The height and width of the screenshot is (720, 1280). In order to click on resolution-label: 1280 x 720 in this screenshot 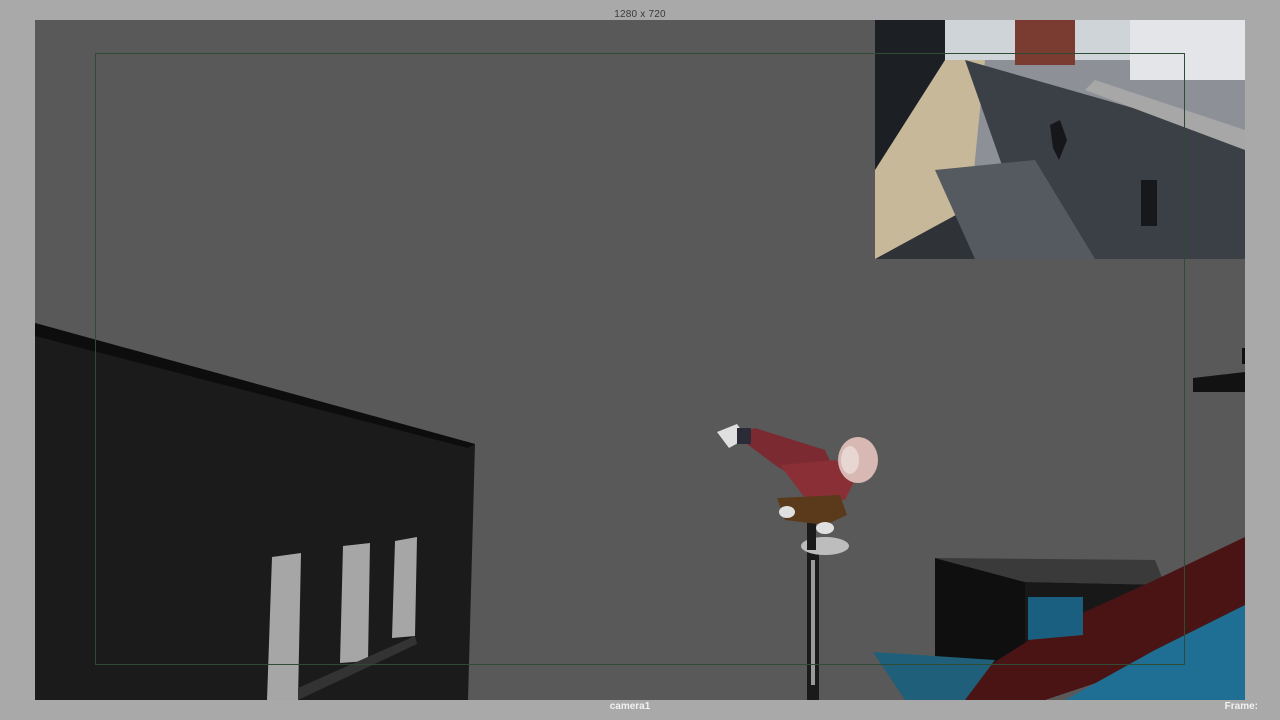, I will do `click(640, 14)`.